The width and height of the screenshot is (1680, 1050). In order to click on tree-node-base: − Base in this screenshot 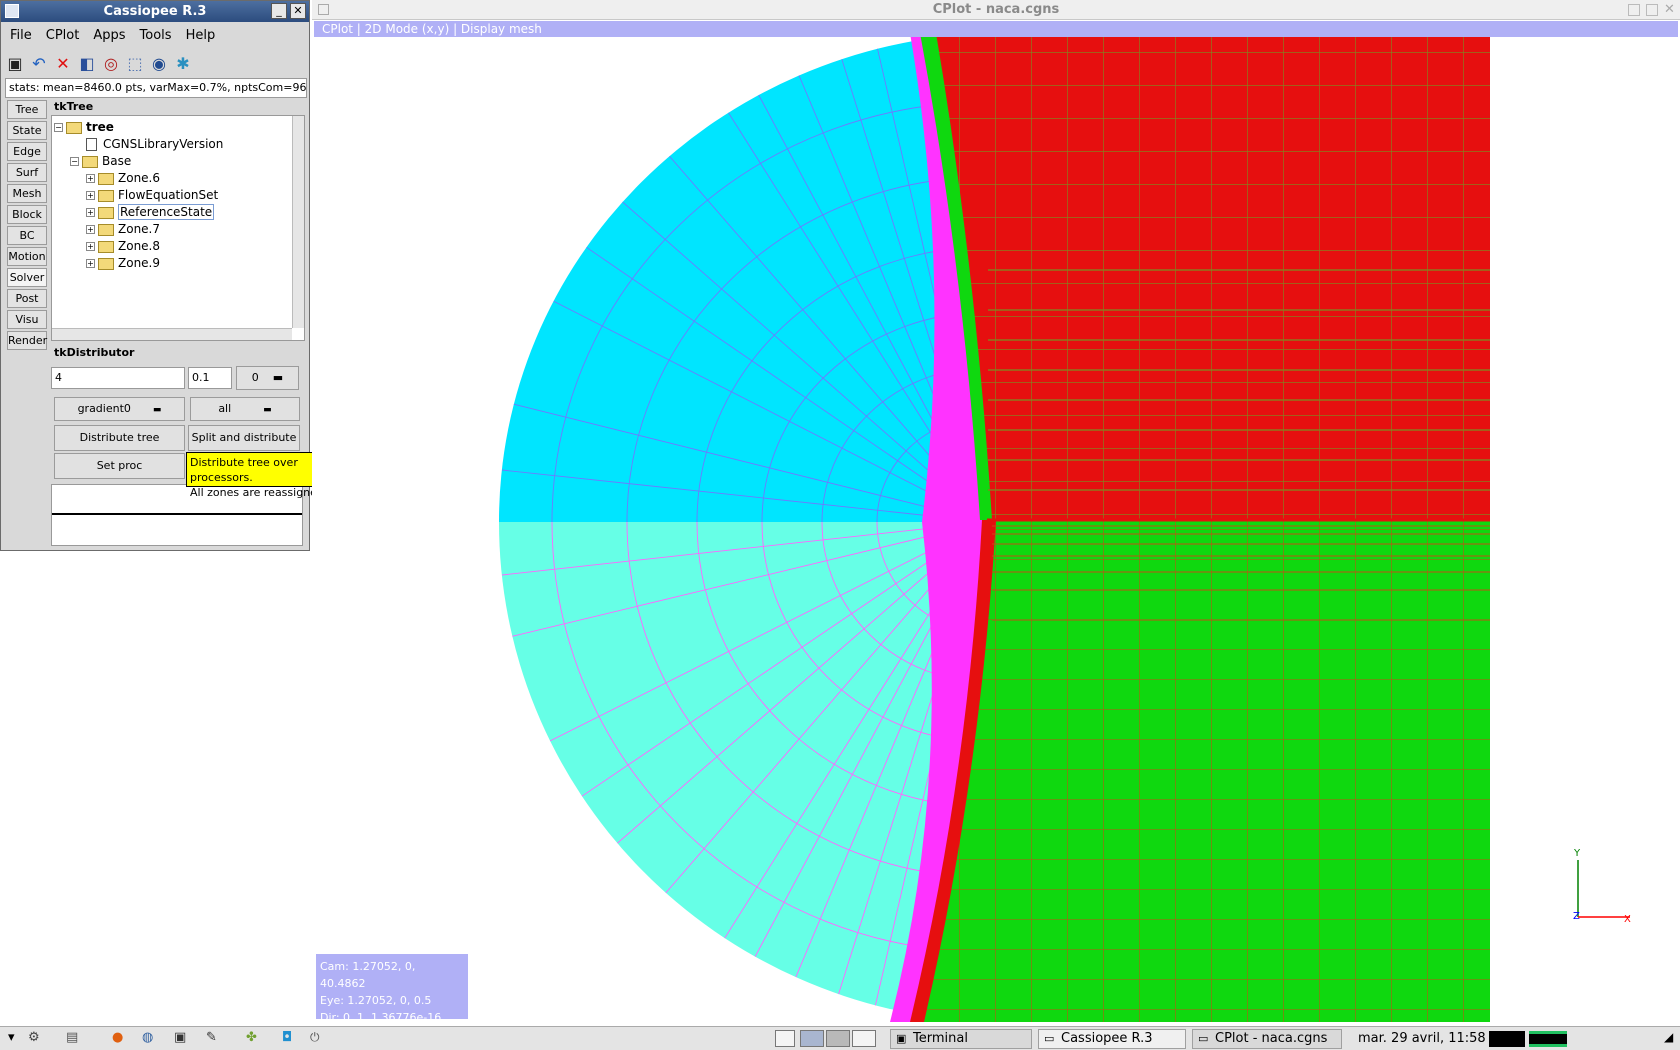, I will do `click(100, 161)`.